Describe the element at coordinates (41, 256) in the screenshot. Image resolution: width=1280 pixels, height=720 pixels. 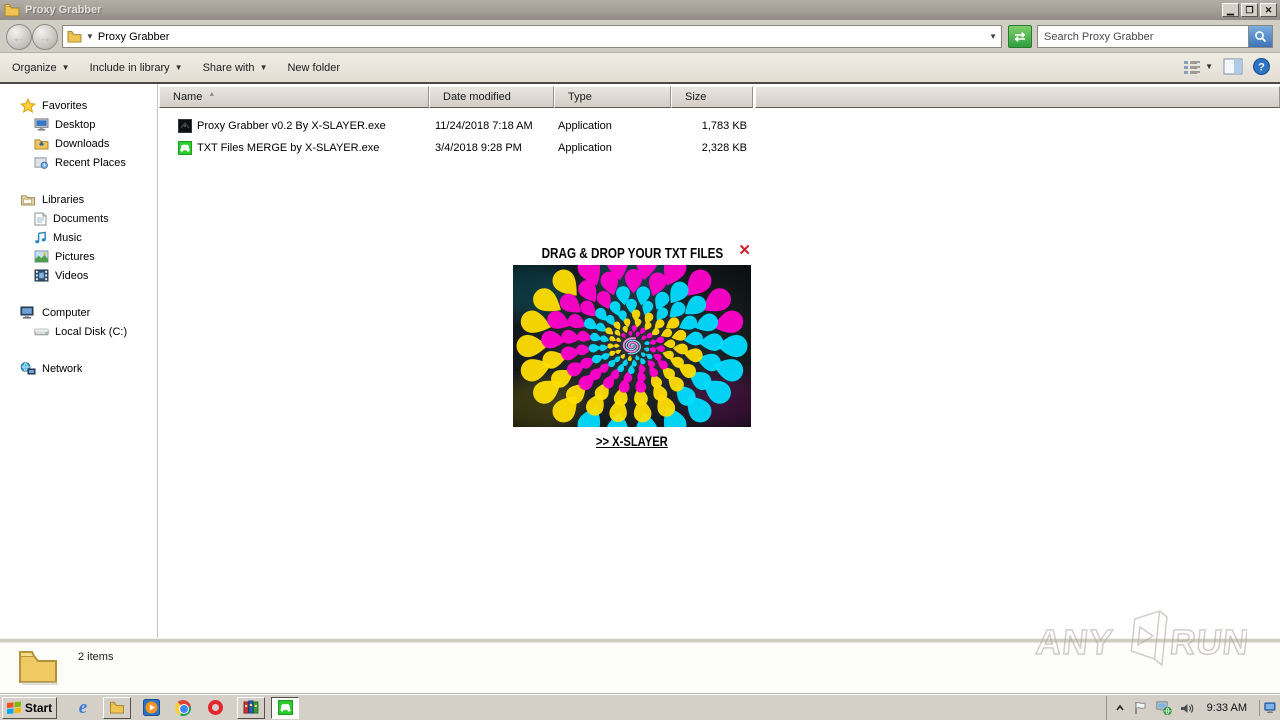
I see `pictures-icon` at that location.